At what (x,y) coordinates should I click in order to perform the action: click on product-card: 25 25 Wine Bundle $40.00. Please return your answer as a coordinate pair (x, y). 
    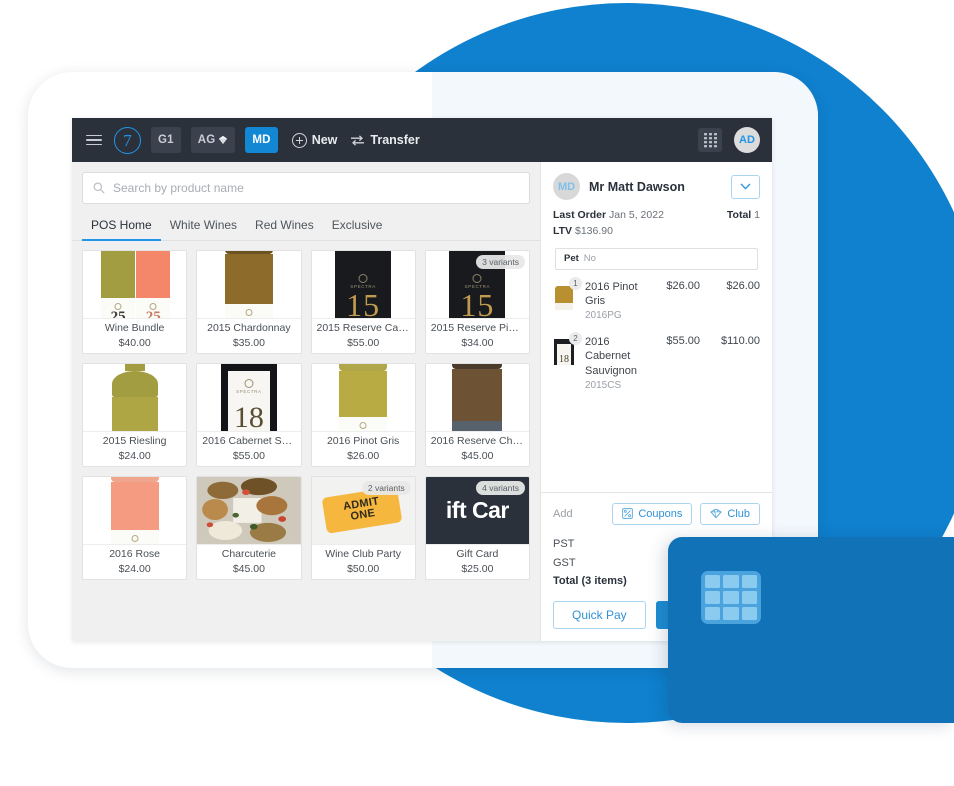
    Looking at the image, I should click on (135, 302).